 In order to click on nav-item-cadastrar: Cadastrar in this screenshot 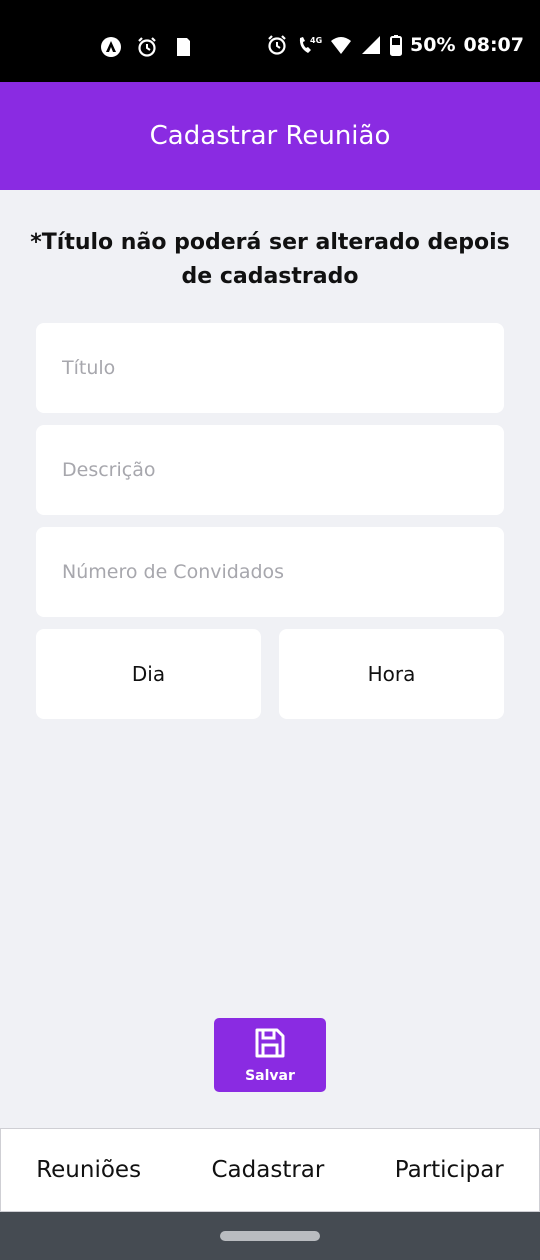, I will do `click(267, 1170)`.